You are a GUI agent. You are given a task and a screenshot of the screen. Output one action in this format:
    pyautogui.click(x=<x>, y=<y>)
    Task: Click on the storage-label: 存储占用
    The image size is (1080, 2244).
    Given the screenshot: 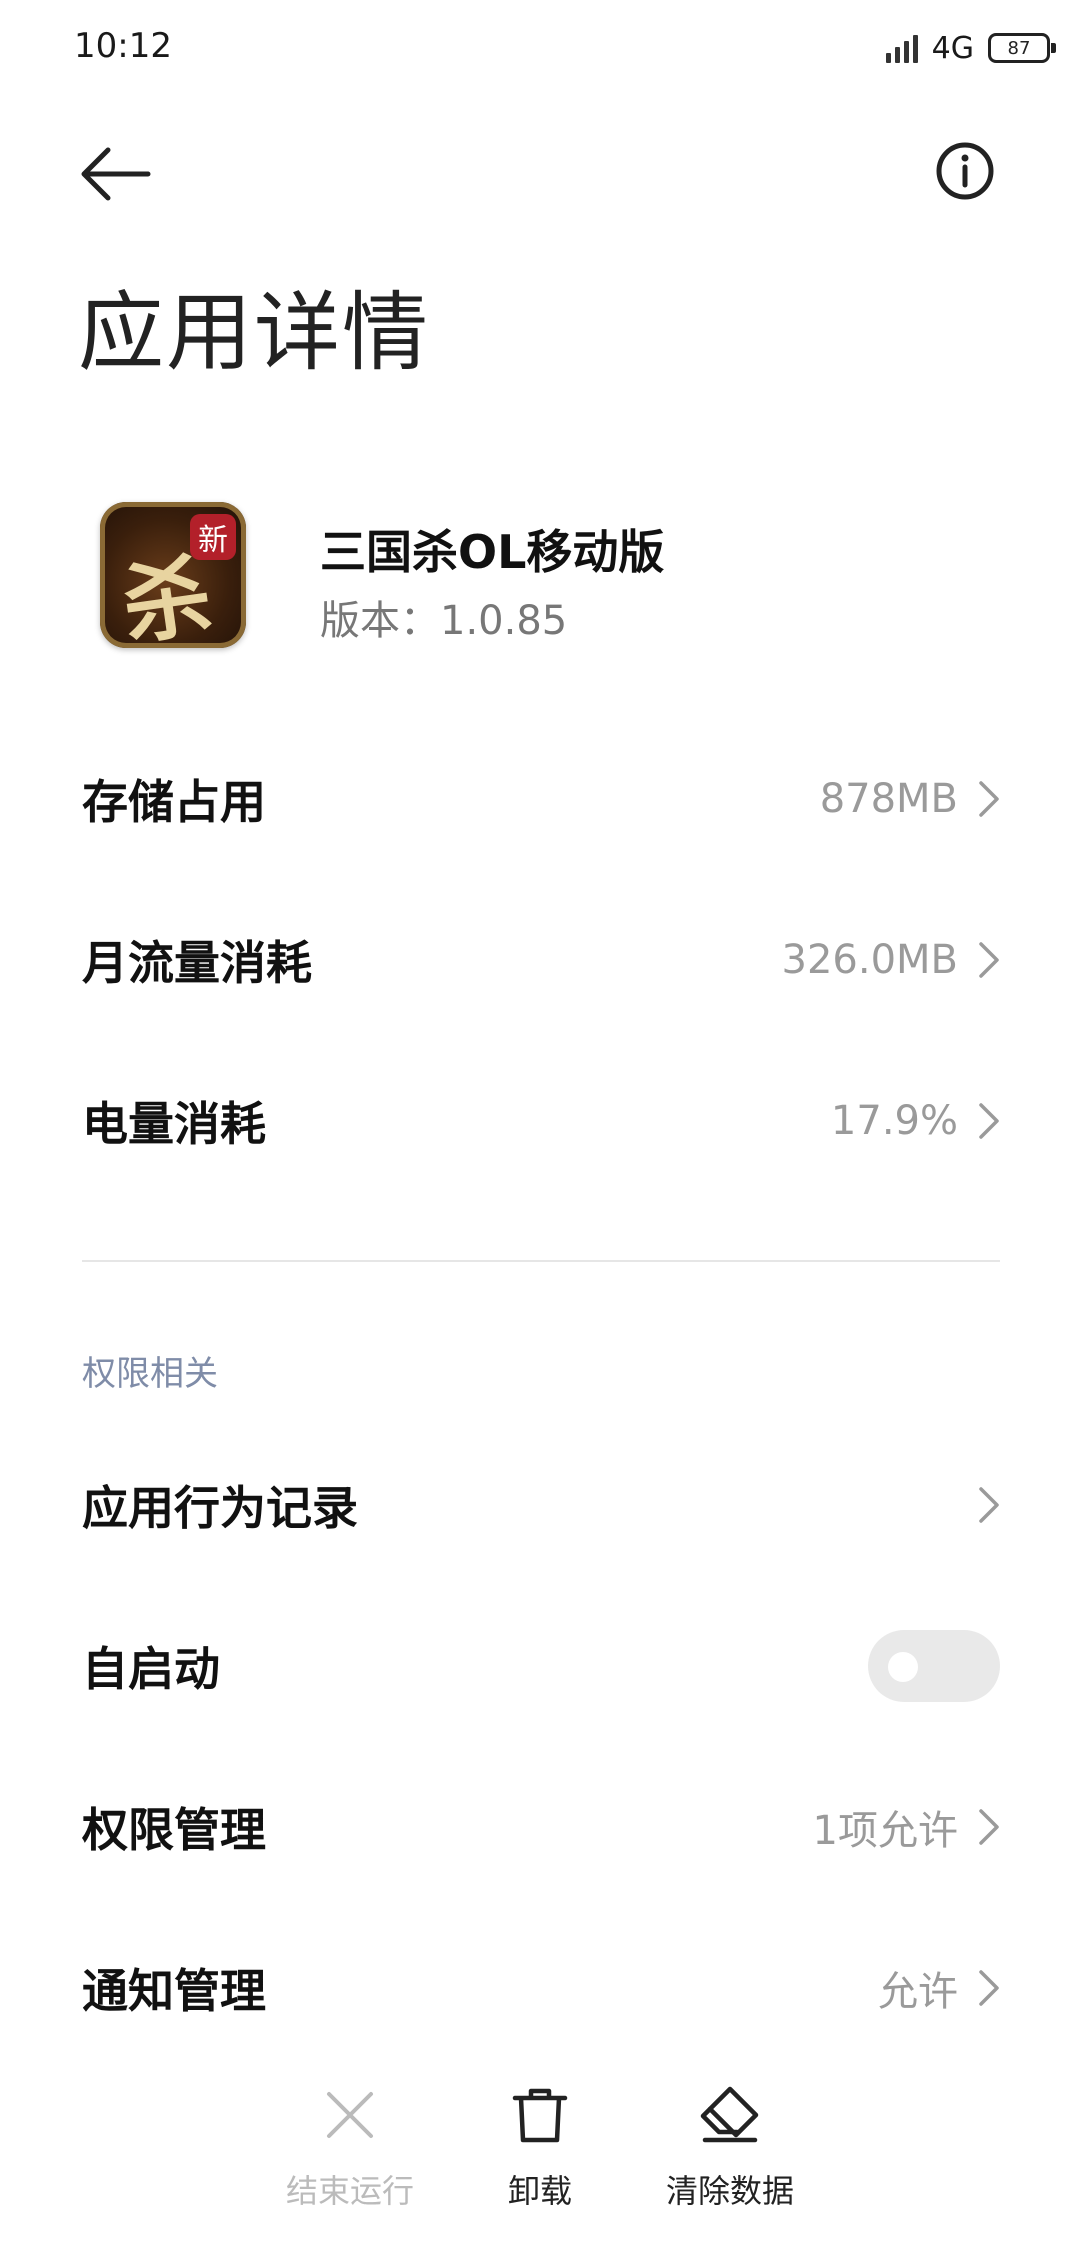 What is the action you would take?
    pyautogui.click(x=174, y=802)
    